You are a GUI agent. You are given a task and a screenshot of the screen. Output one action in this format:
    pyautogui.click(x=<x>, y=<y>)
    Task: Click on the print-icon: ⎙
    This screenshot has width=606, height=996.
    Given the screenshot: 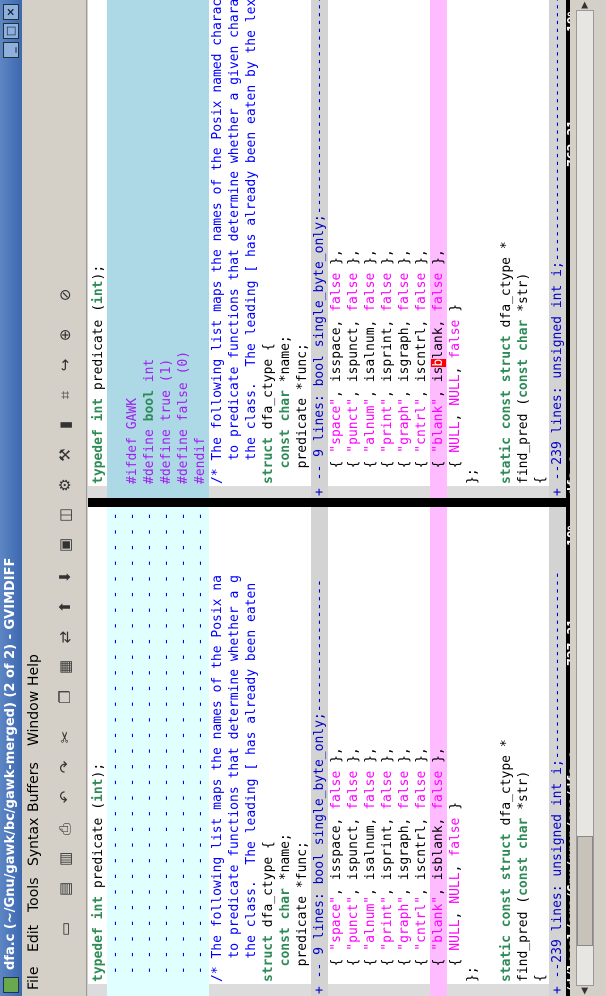 What is the action you would take?
    pyautogui.click(x=65, y=829)
    